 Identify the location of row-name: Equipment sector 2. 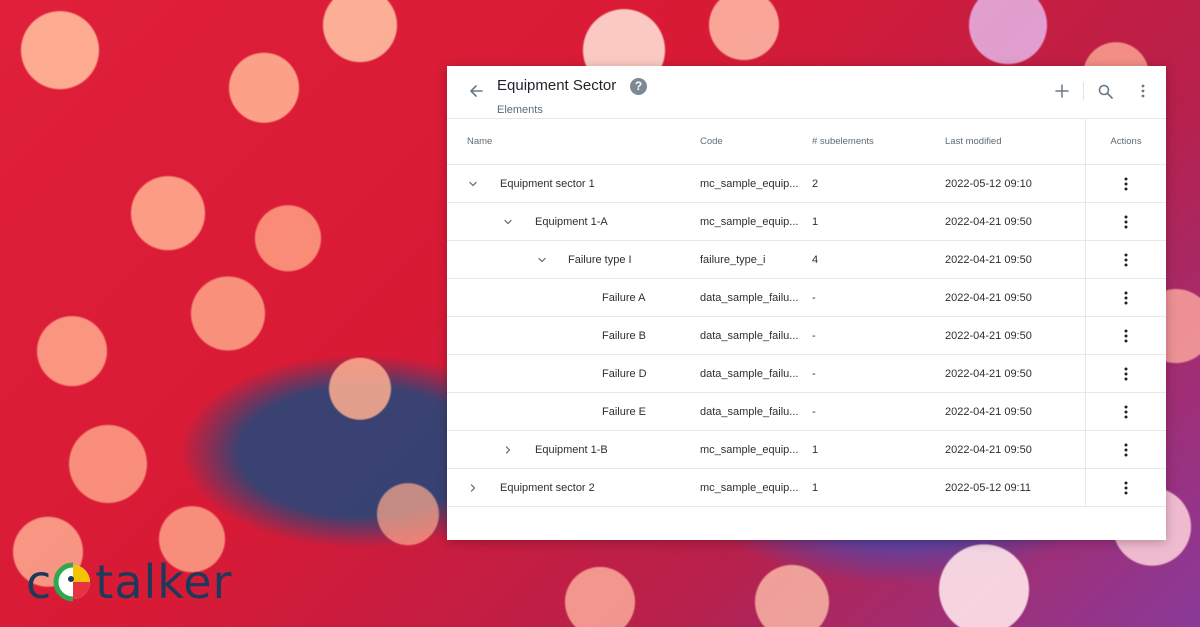
(547, 487).